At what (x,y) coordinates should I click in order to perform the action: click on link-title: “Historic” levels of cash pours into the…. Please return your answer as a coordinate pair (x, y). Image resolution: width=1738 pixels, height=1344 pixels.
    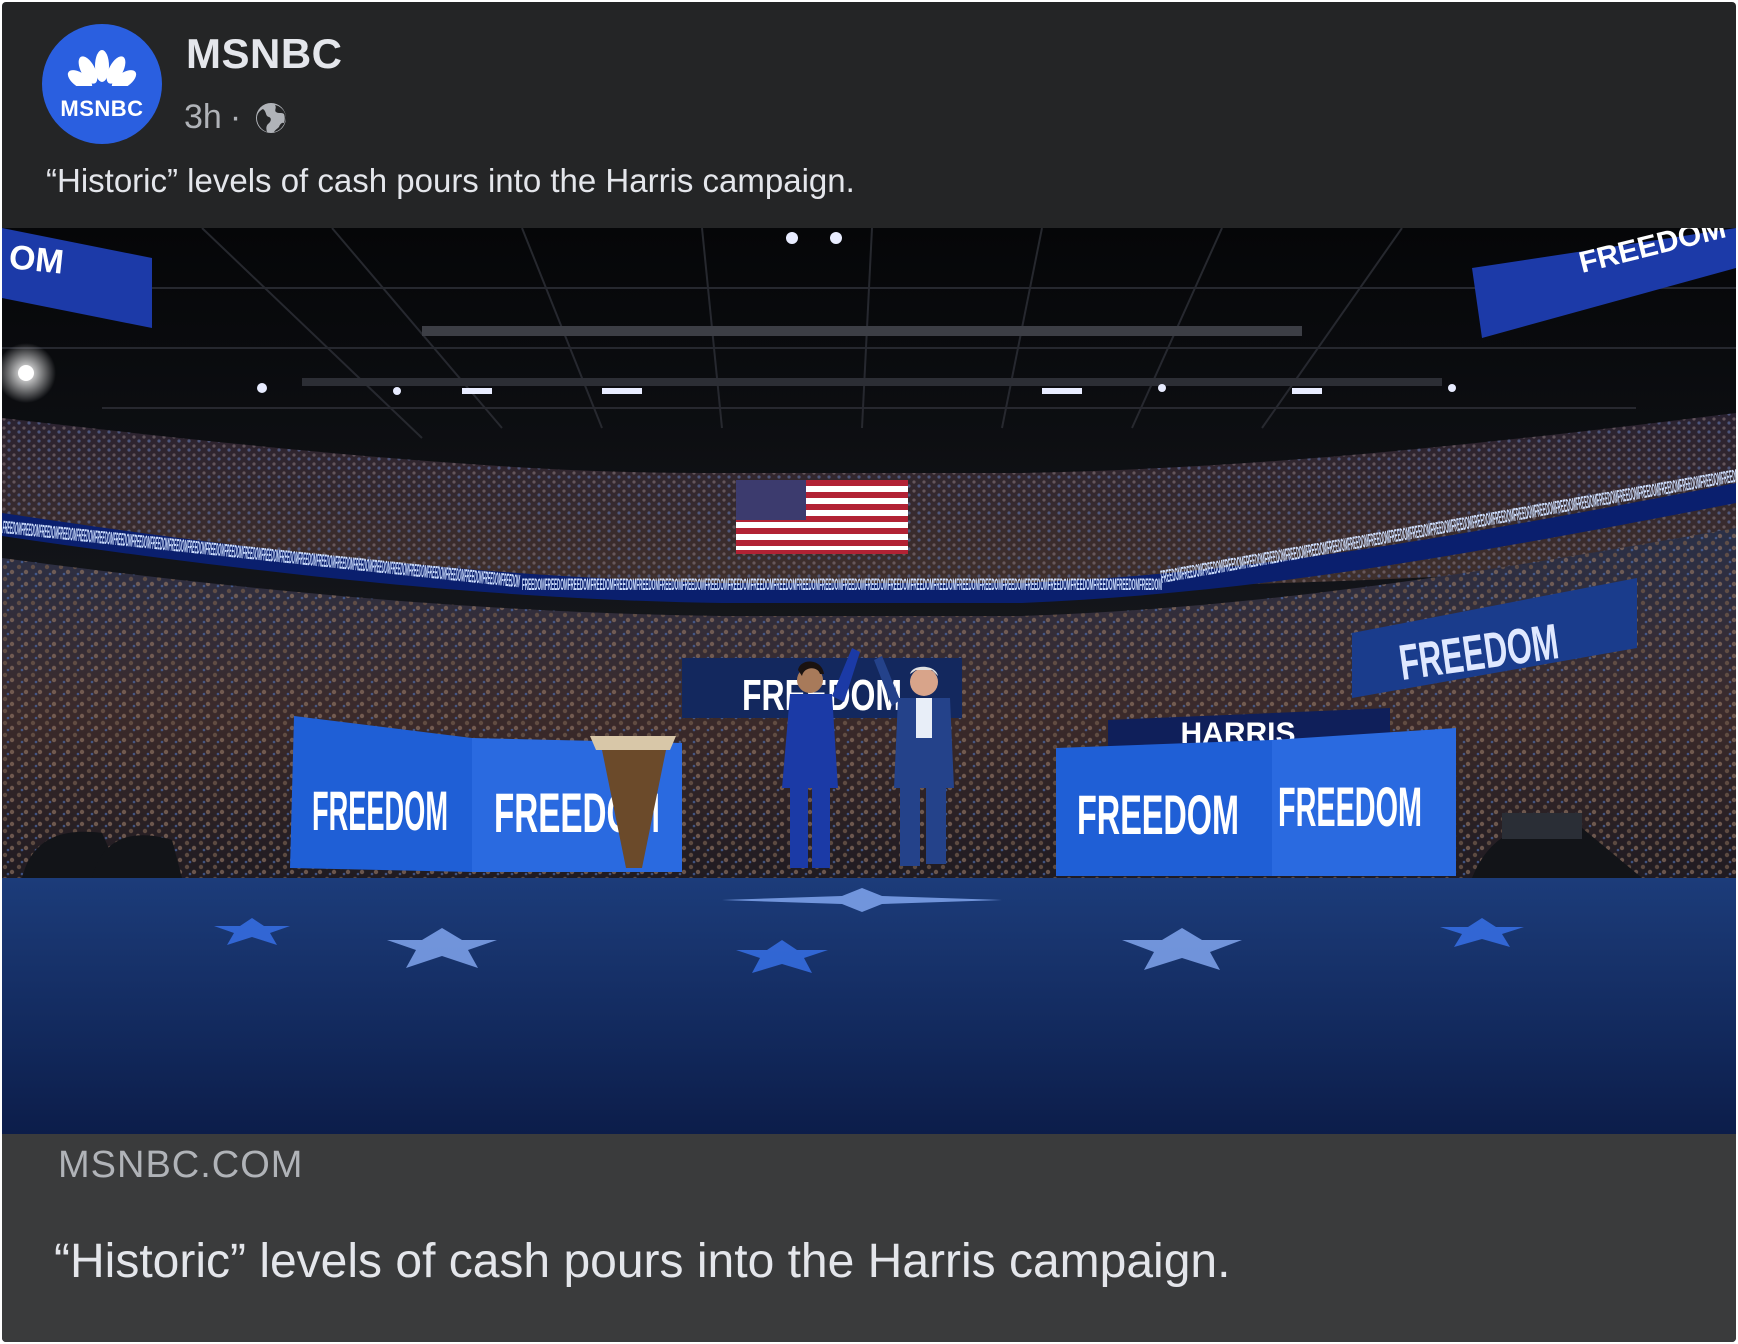
    Looking at the image, I should click on (642, 1261).